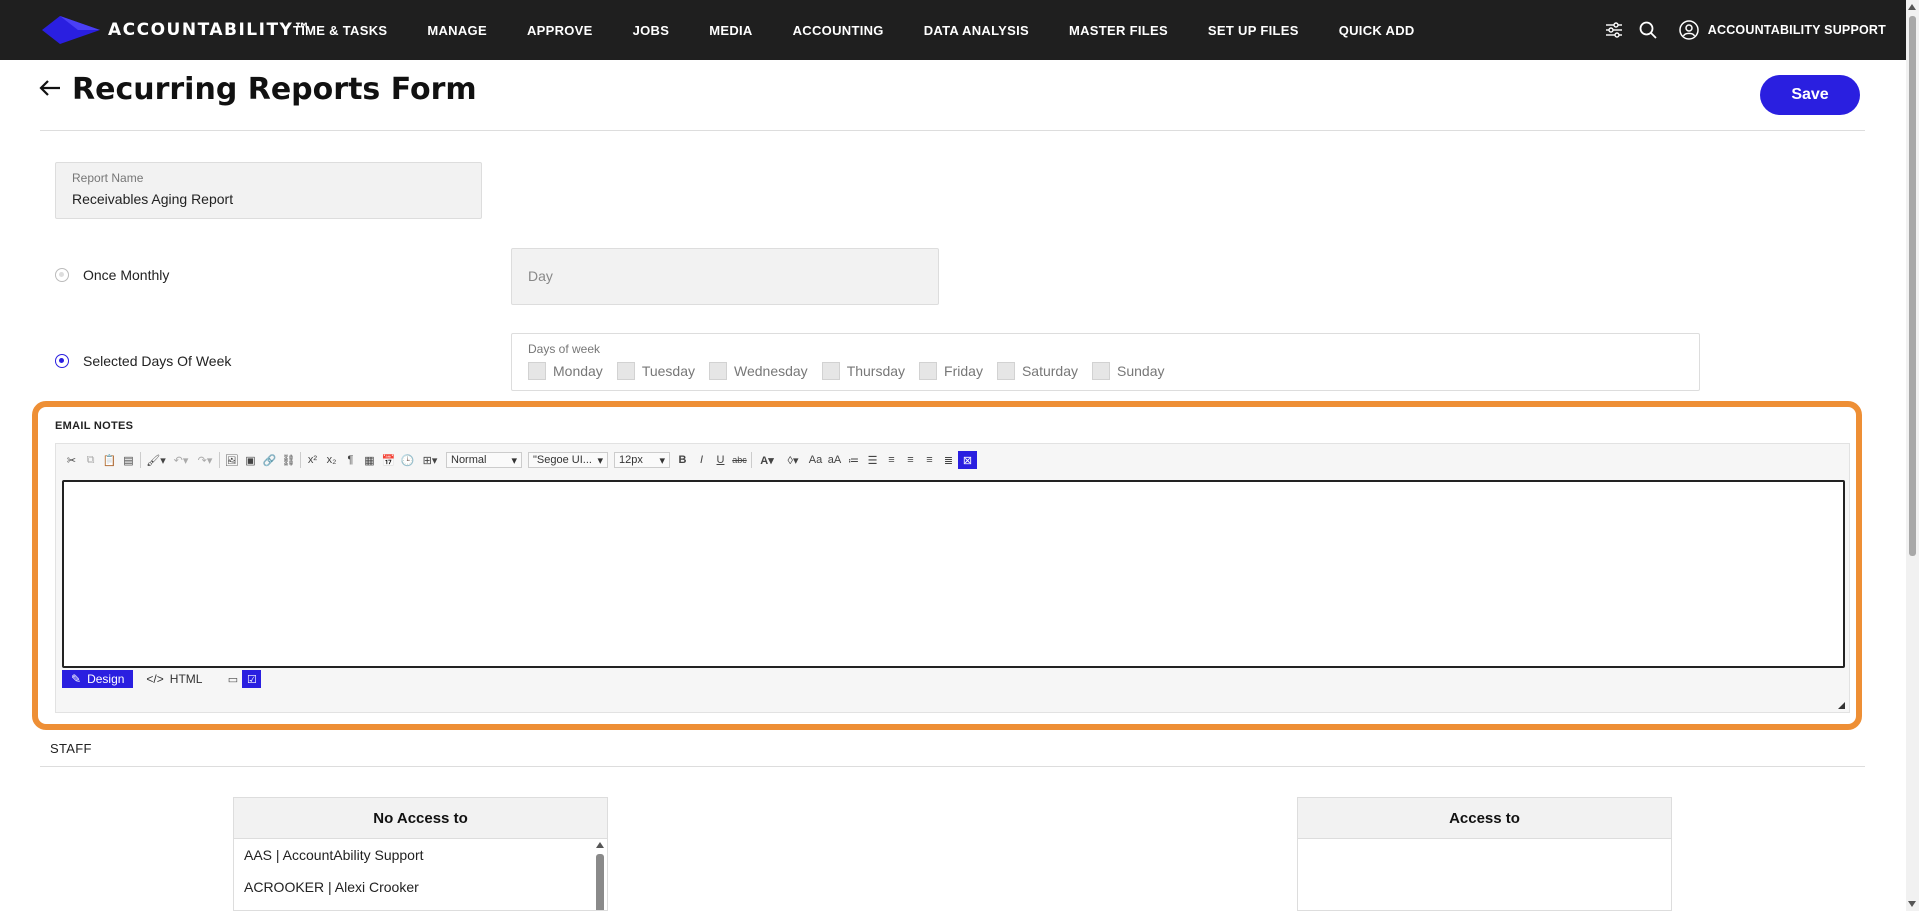 The width and height of the screenshot is (1919, 911). I want to click on top-right-actions: ACCOUNTABILITY SUPPORT, so click(1737, 30).